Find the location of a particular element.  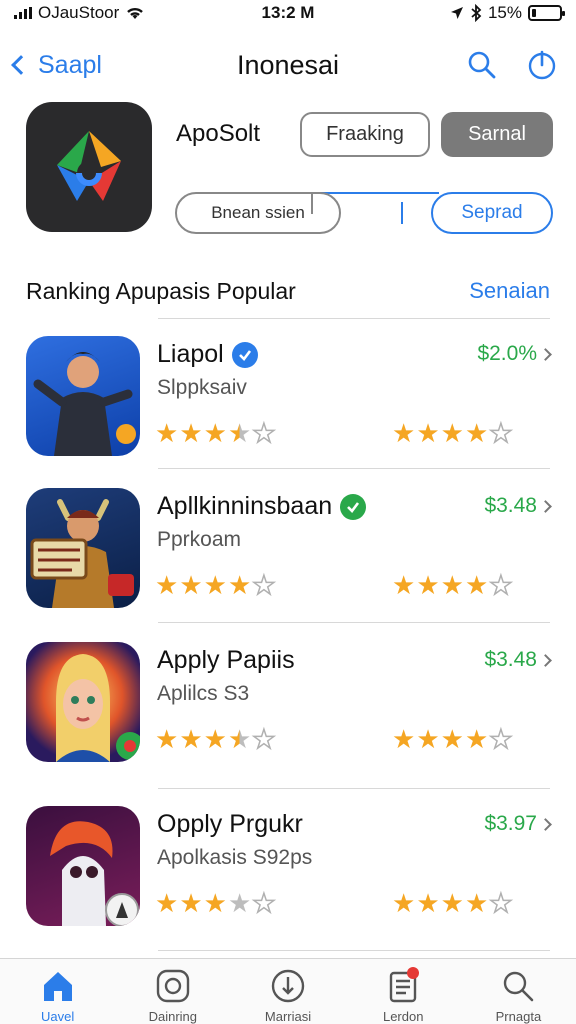

tab-label: Lerdon is located at coordinates (403, 1016).